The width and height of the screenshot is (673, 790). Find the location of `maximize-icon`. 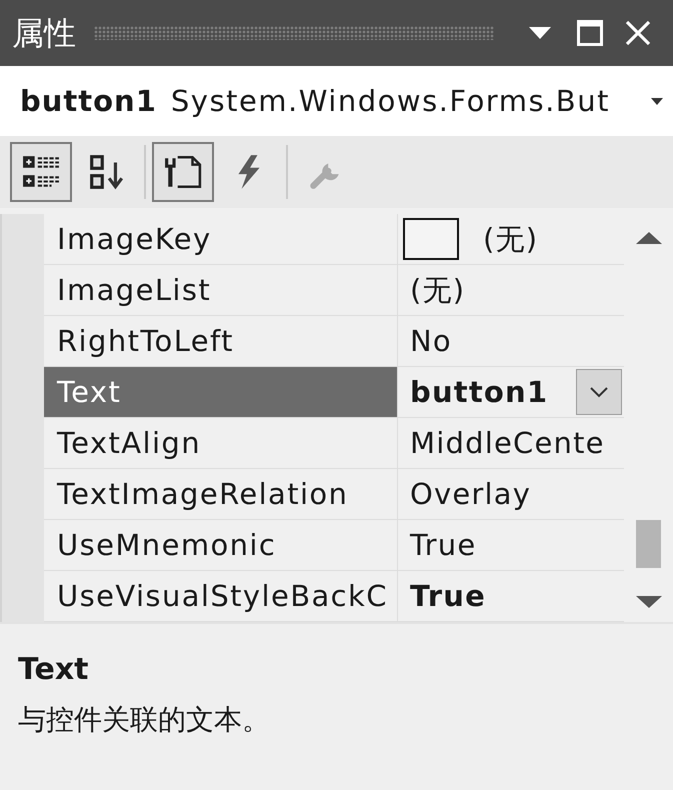

maximize-icon is located at coordinates (590, 33).